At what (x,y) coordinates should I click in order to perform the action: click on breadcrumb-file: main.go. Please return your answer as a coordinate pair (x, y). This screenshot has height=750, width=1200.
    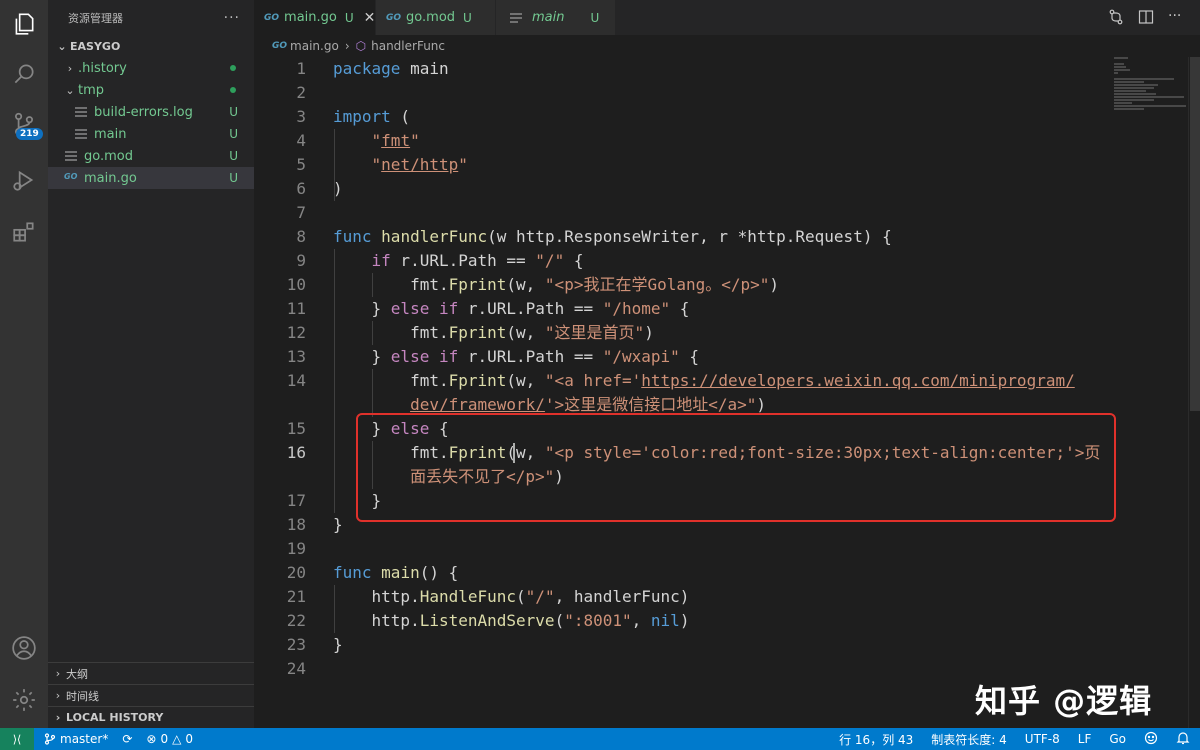
    Looking at the image, I should click on (314, 46).